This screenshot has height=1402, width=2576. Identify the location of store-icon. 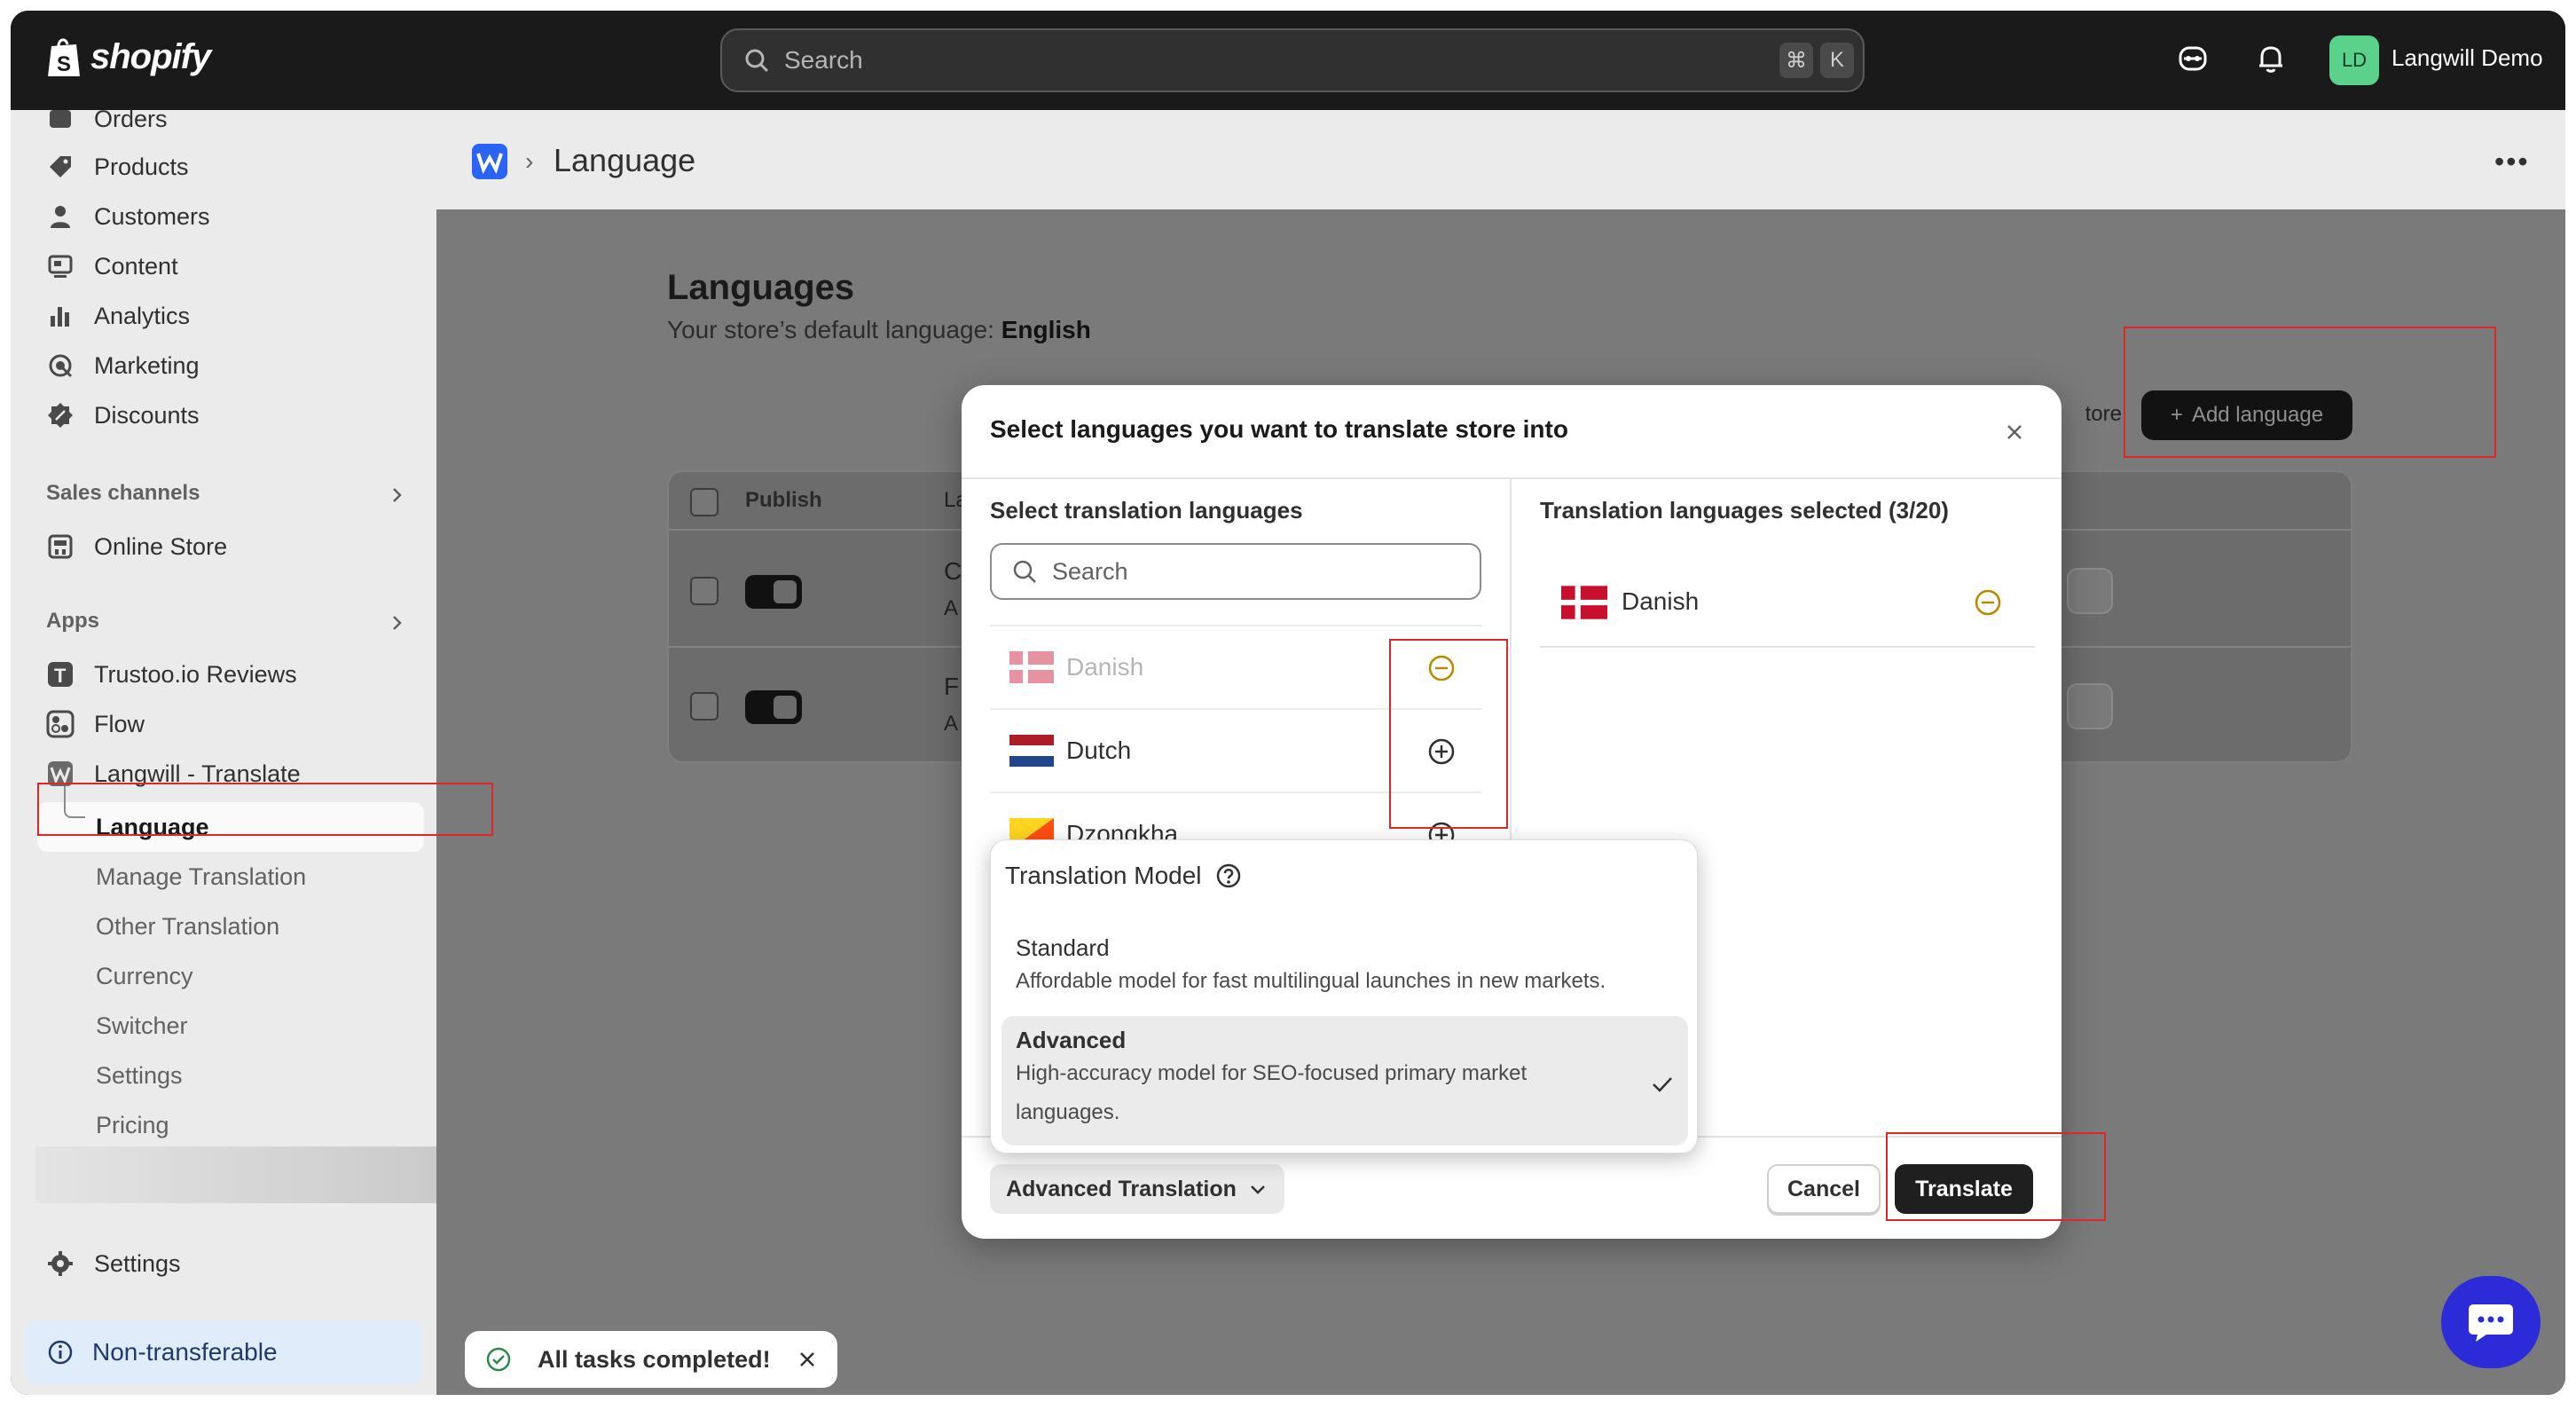
(60, 546).